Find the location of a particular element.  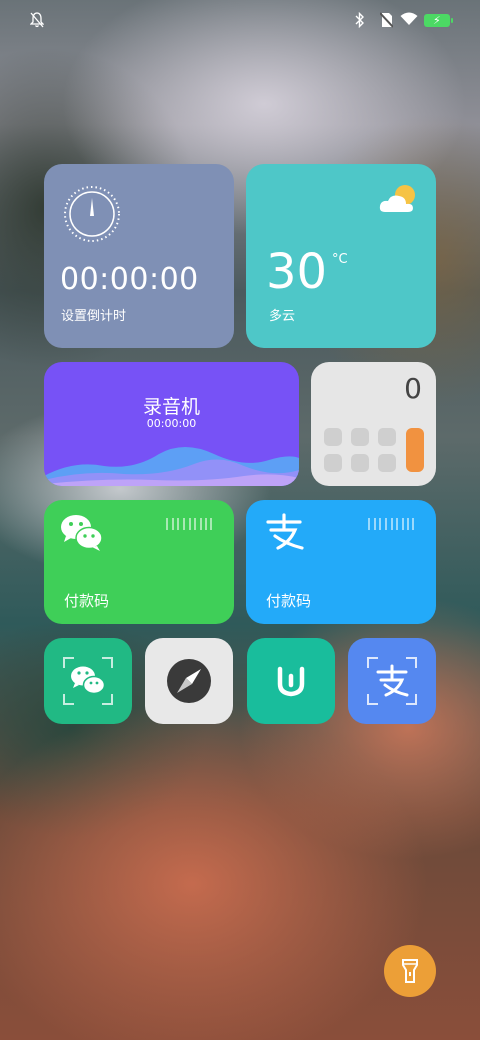

weather-condition: 多云 is located at coordinates (282, 316).